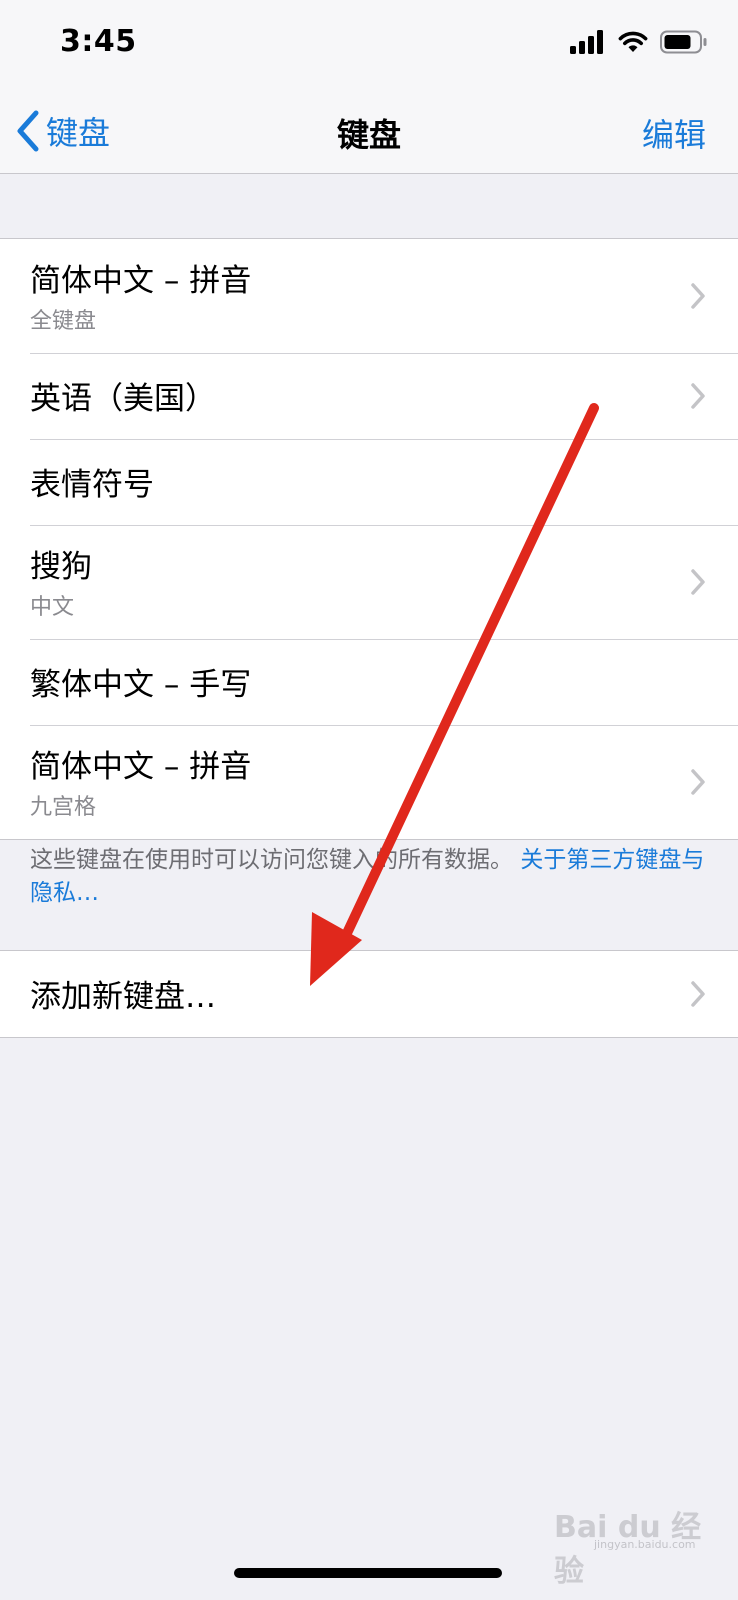  Describe the element at coordinates (63, 321) in the screenshot. I see `keyboard-subtitle: 全键盘` at that location.